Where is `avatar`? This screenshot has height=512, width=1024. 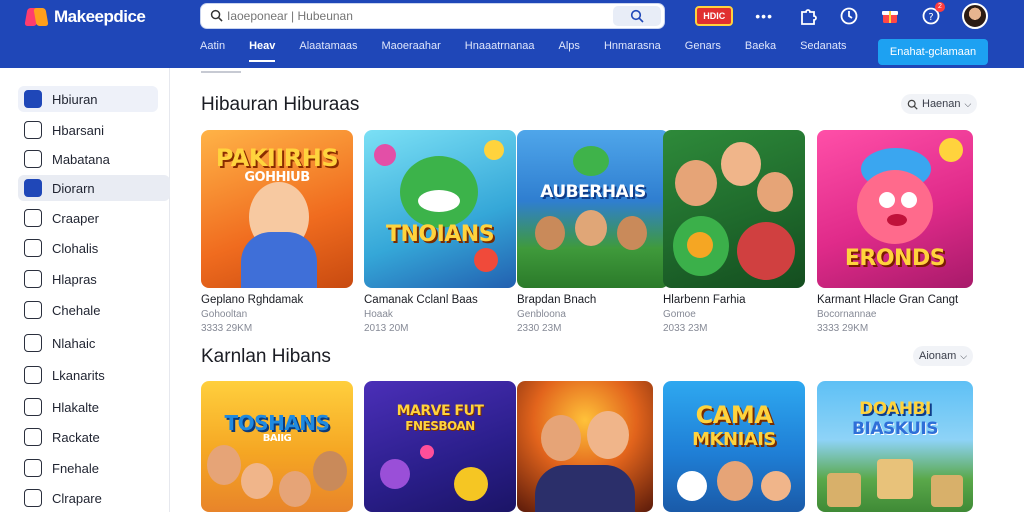 avatar is located at coordinates (975, 16).